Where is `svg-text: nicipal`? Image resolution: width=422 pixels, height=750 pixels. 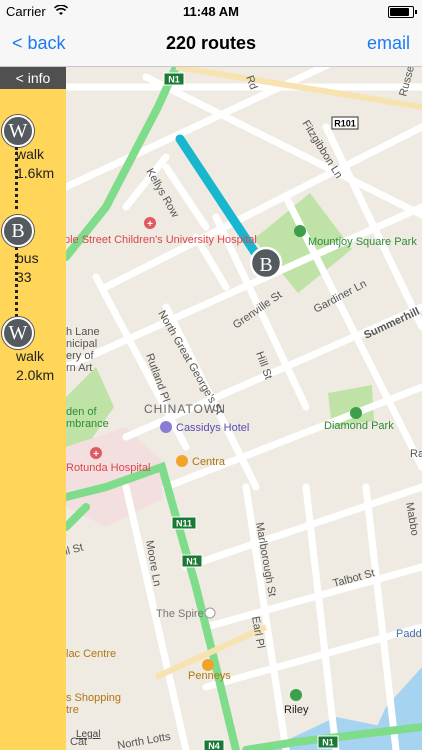 svg-text: nicipal is located at coordinates (81, 344).